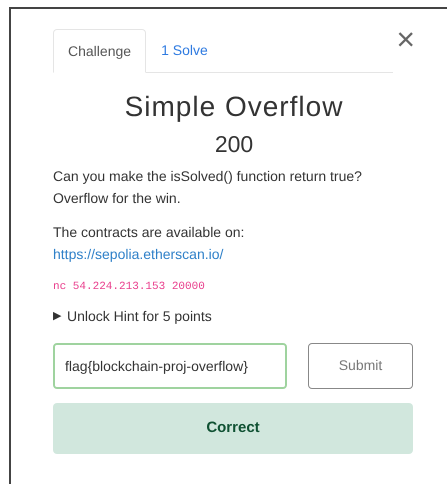  I want to click on tab: Challenge, so click(99, 51).